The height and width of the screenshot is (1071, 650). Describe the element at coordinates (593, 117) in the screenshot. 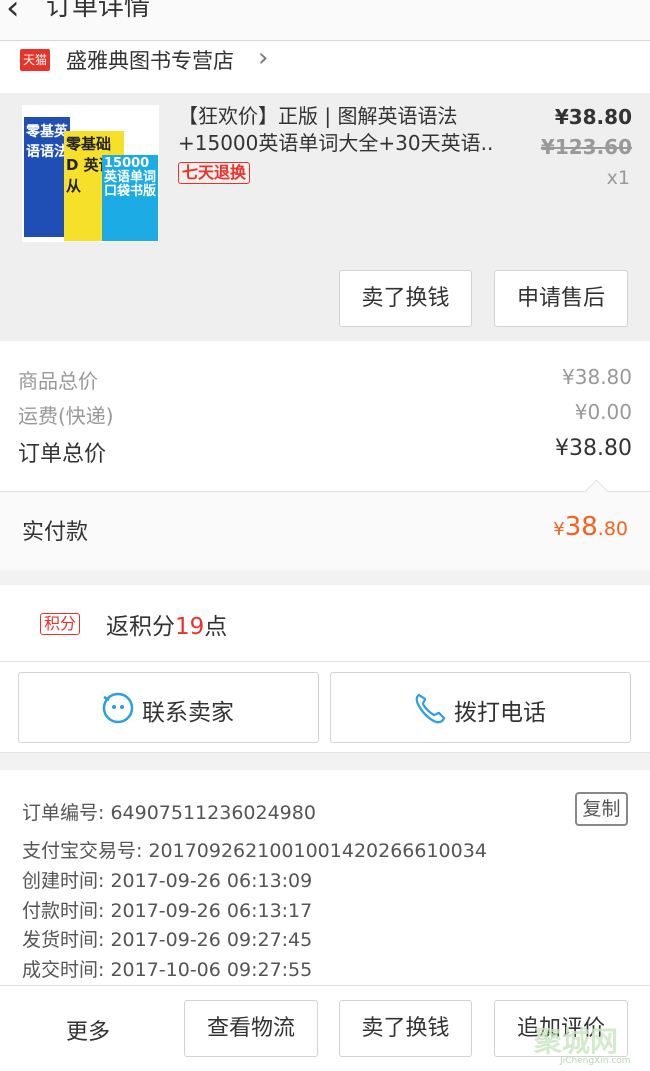

I see `product-price: ¥38.80` at that location.